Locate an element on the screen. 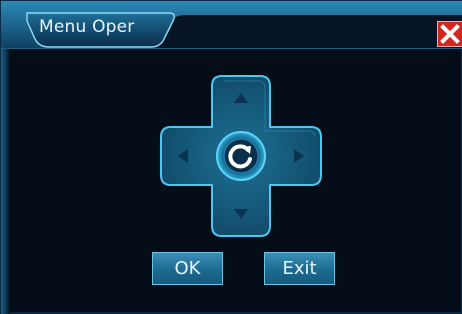 The image size is (462, 314). arrow-down-icon is located at coordinates (241, 214).